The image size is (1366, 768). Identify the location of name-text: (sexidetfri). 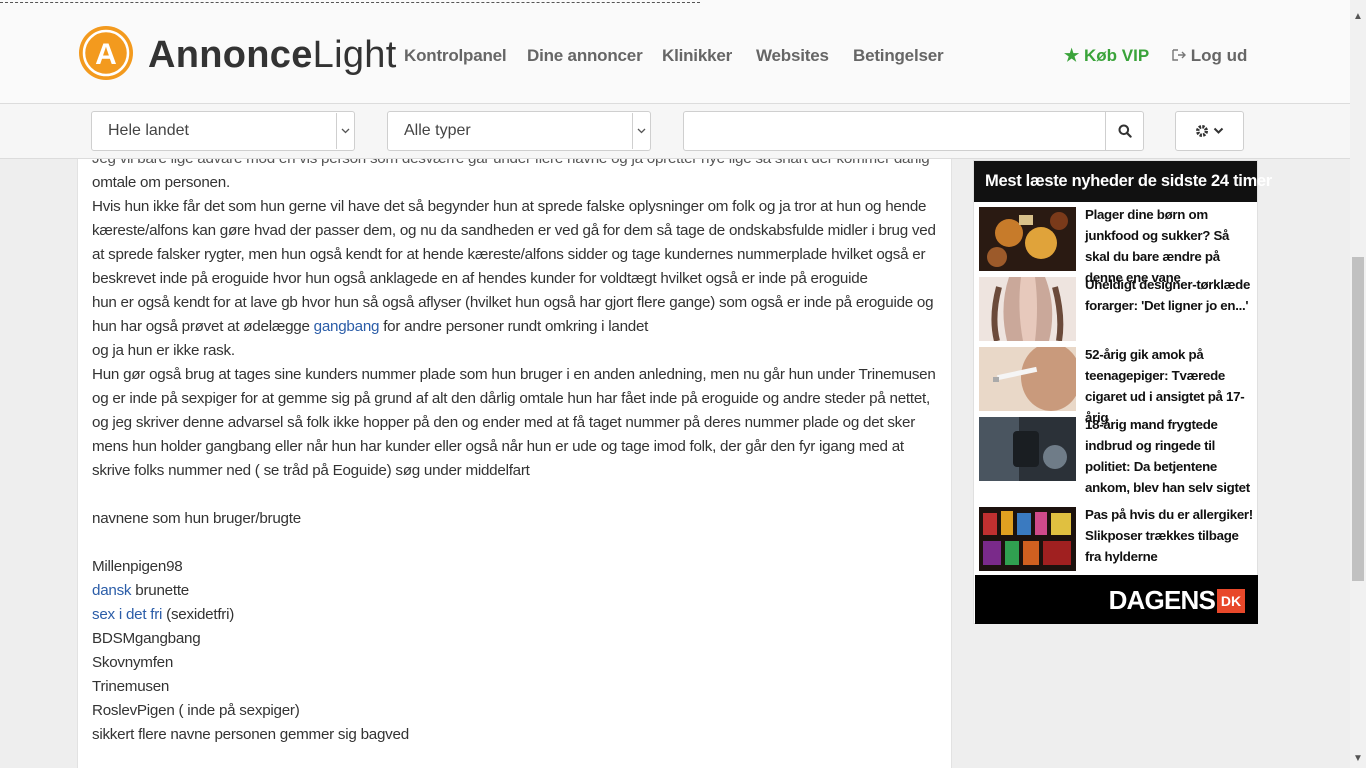
(198, 614).